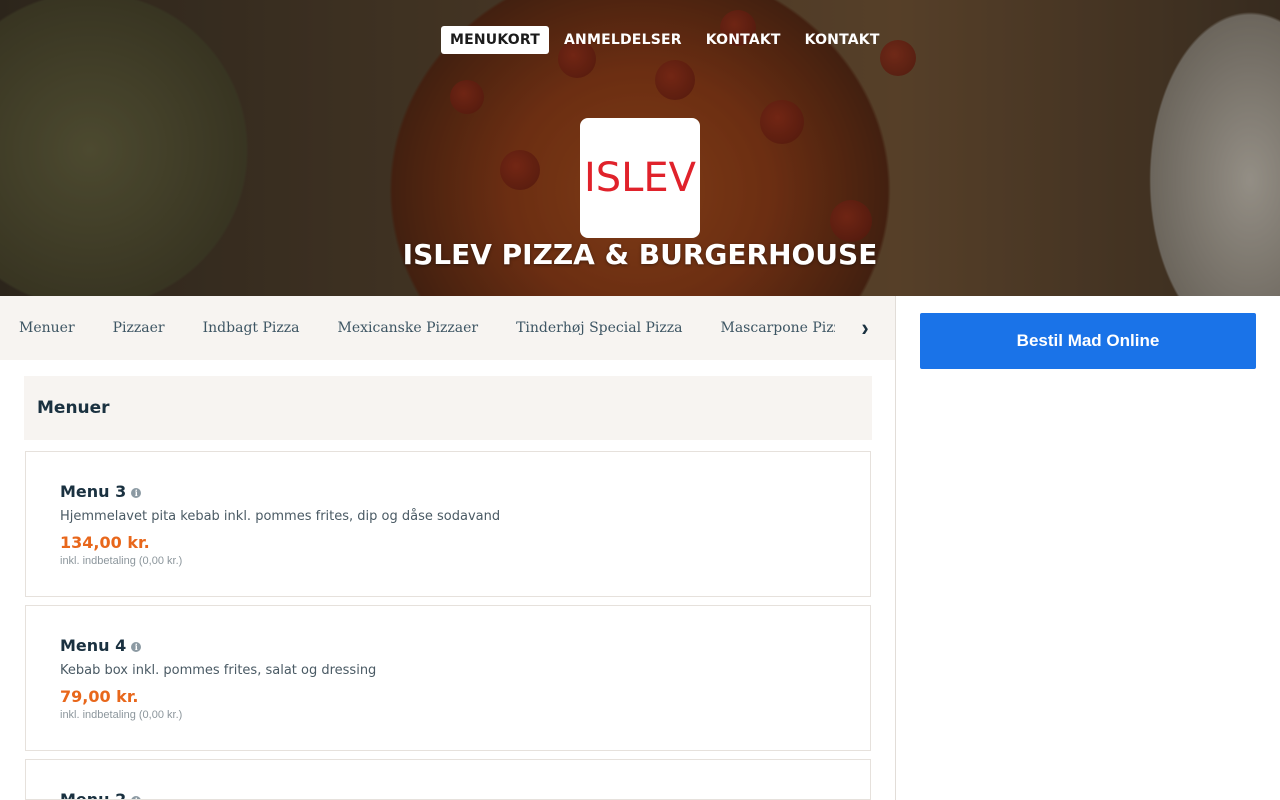  Describe the element at coordinates (623, 40) in the screenshot. I see `nav-anmeldelser: ANMELDELSER` at that location.